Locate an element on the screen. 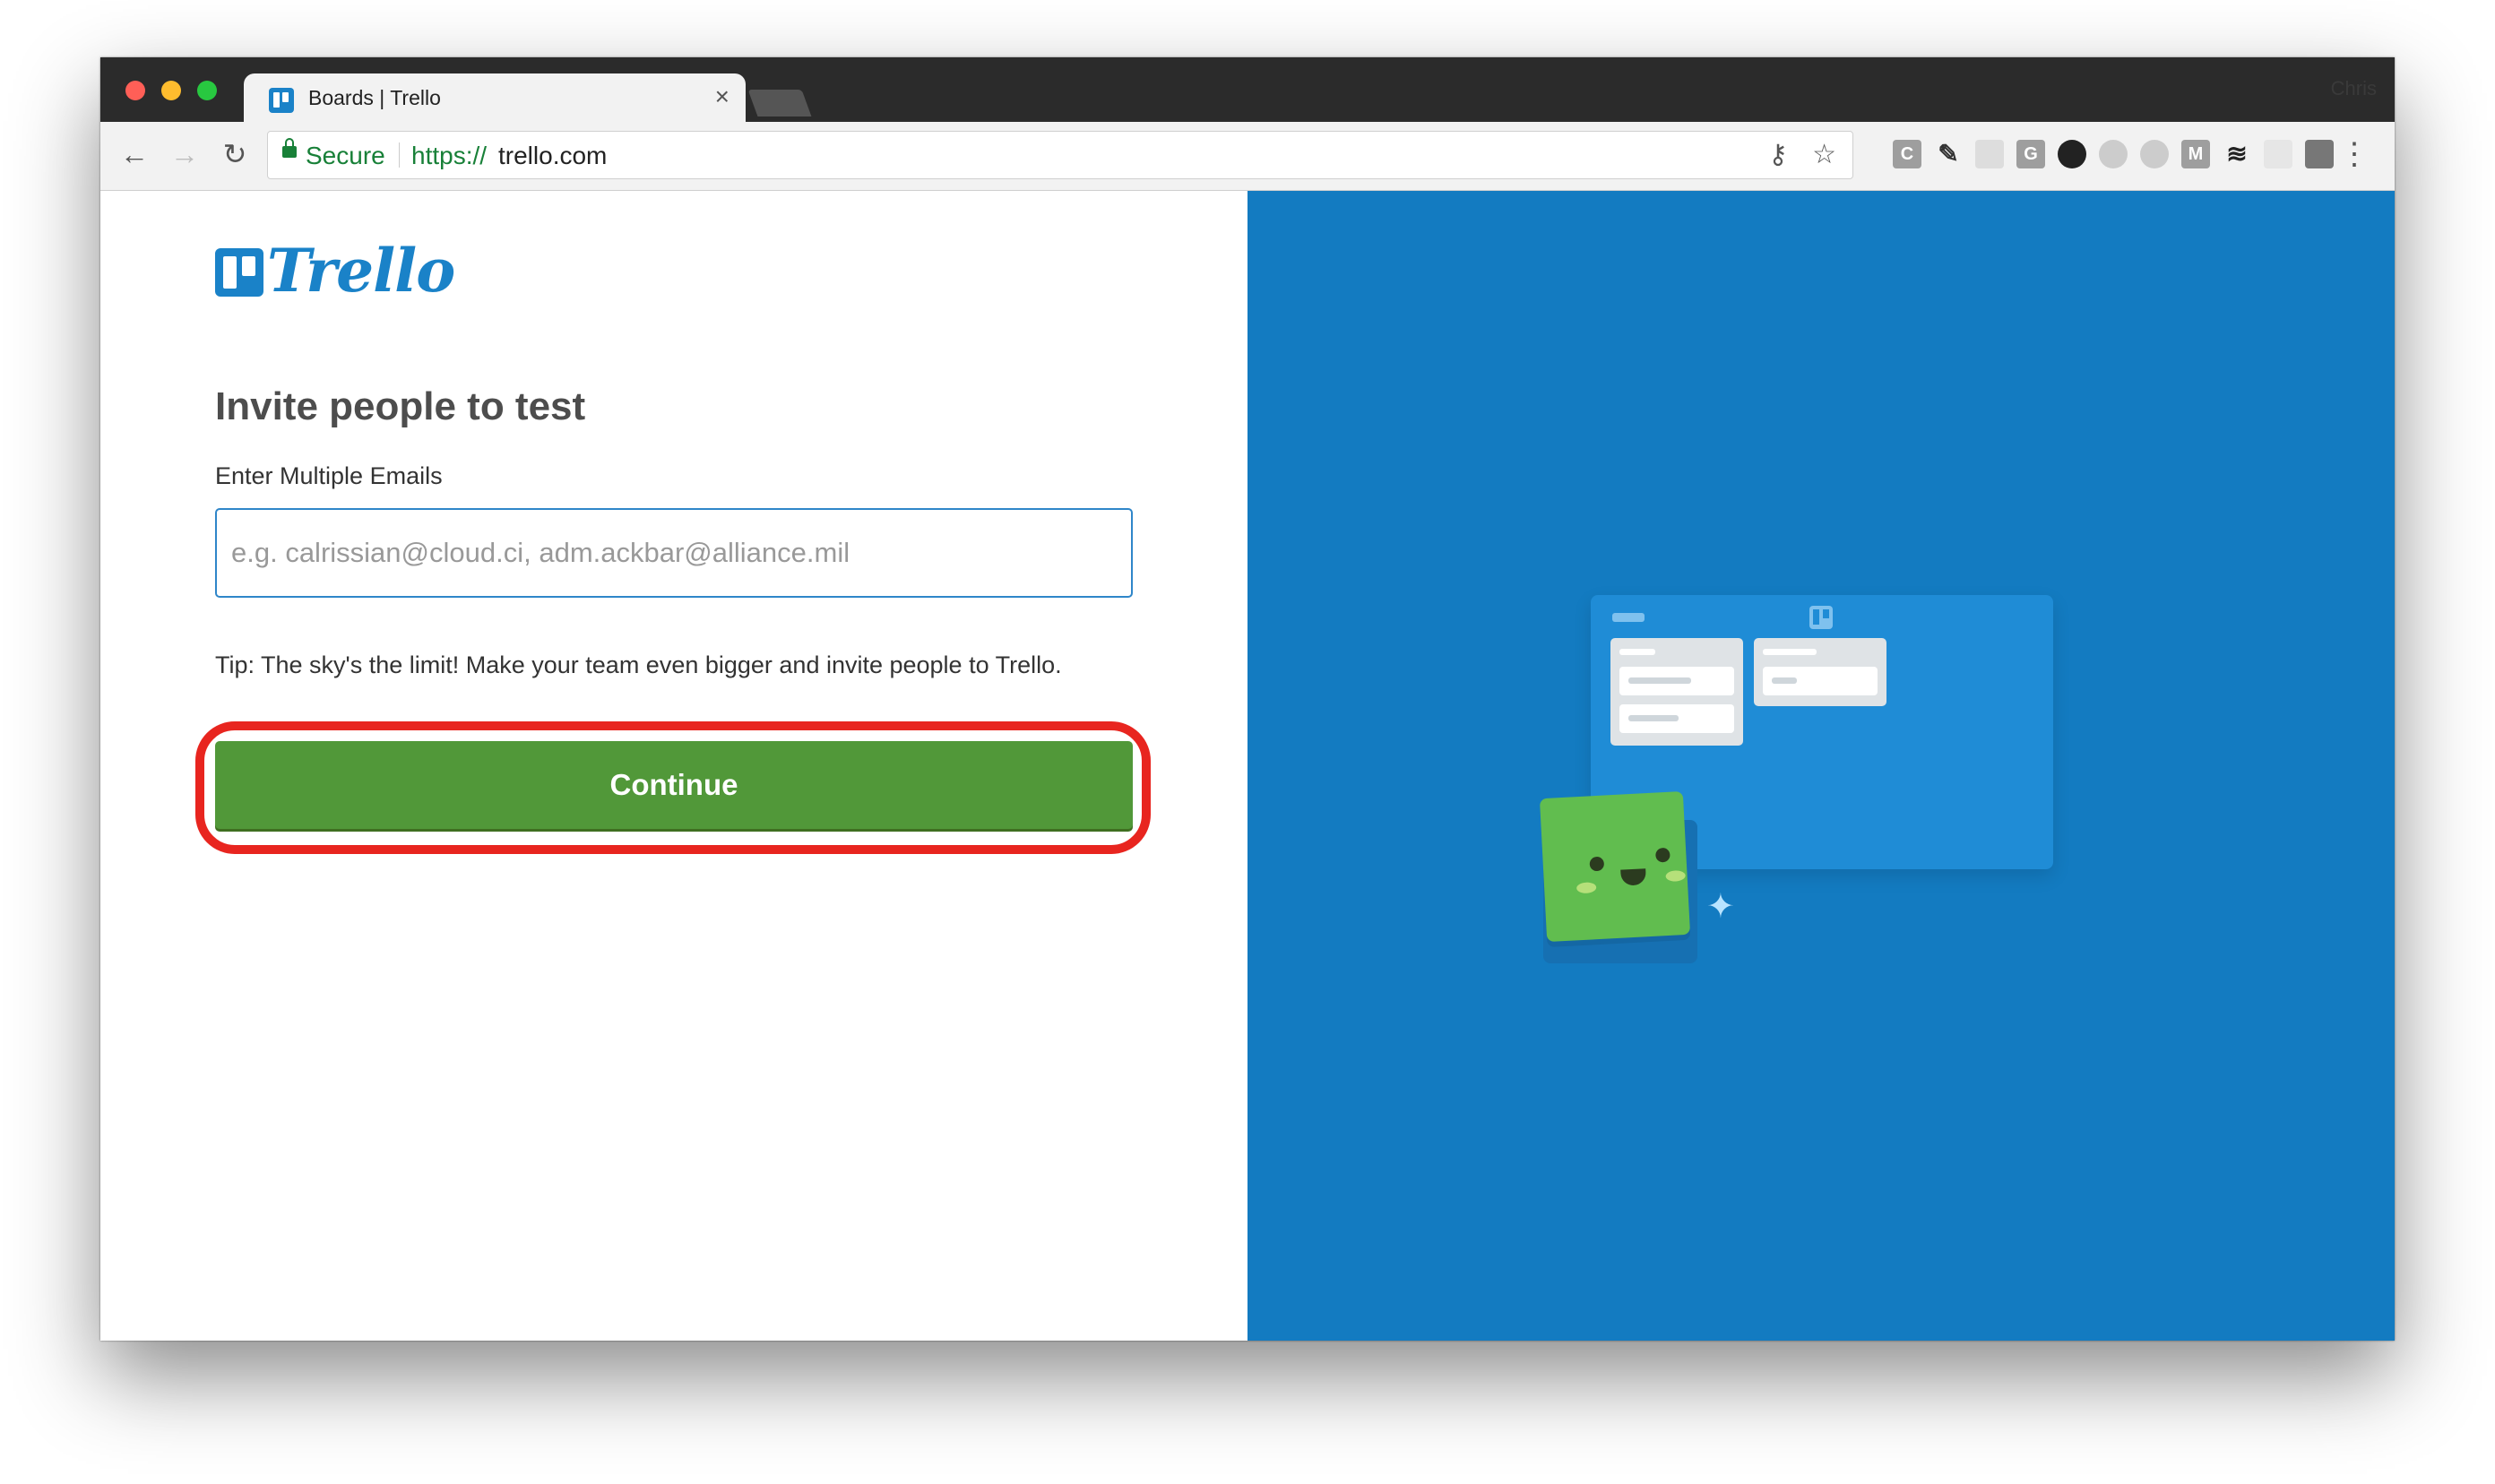 This screenshot has height=1484, width=2495. notes-extension-icon is located at coordinates (2320, 154).